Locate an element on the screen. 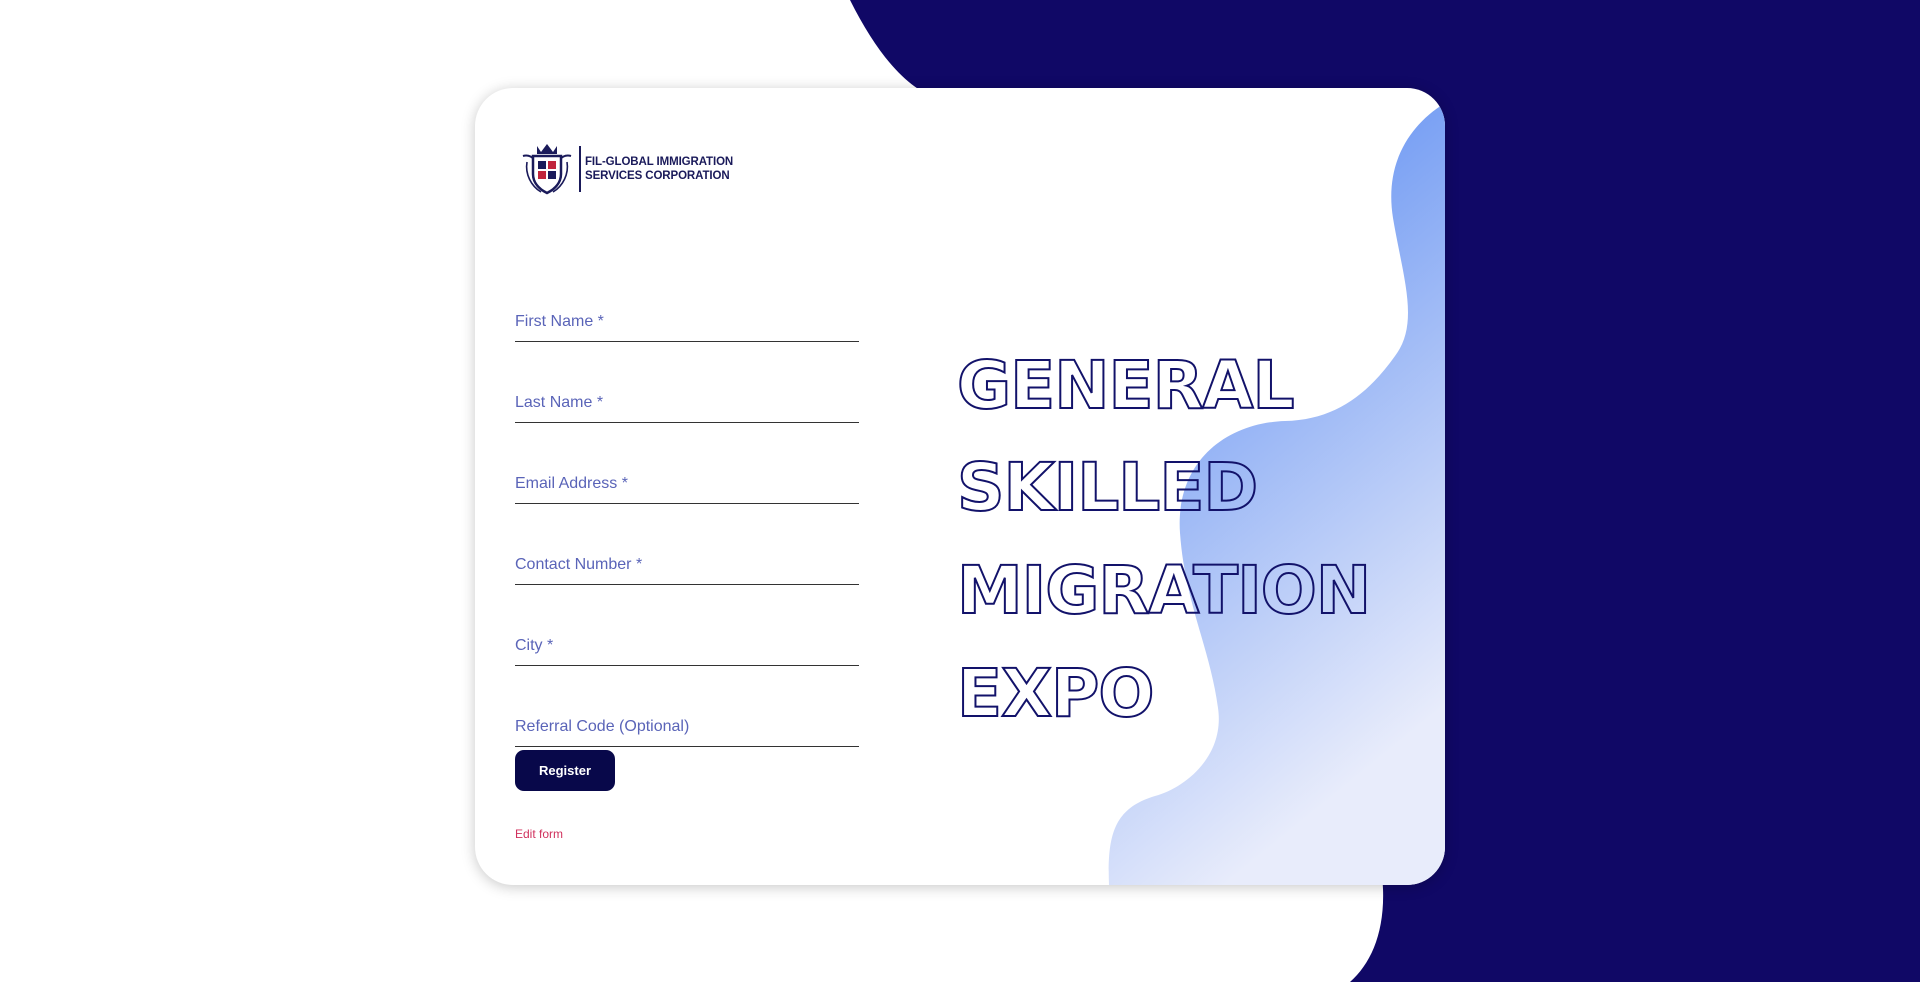  contact-number-field-wrapper is located at coordinates (687, 557).